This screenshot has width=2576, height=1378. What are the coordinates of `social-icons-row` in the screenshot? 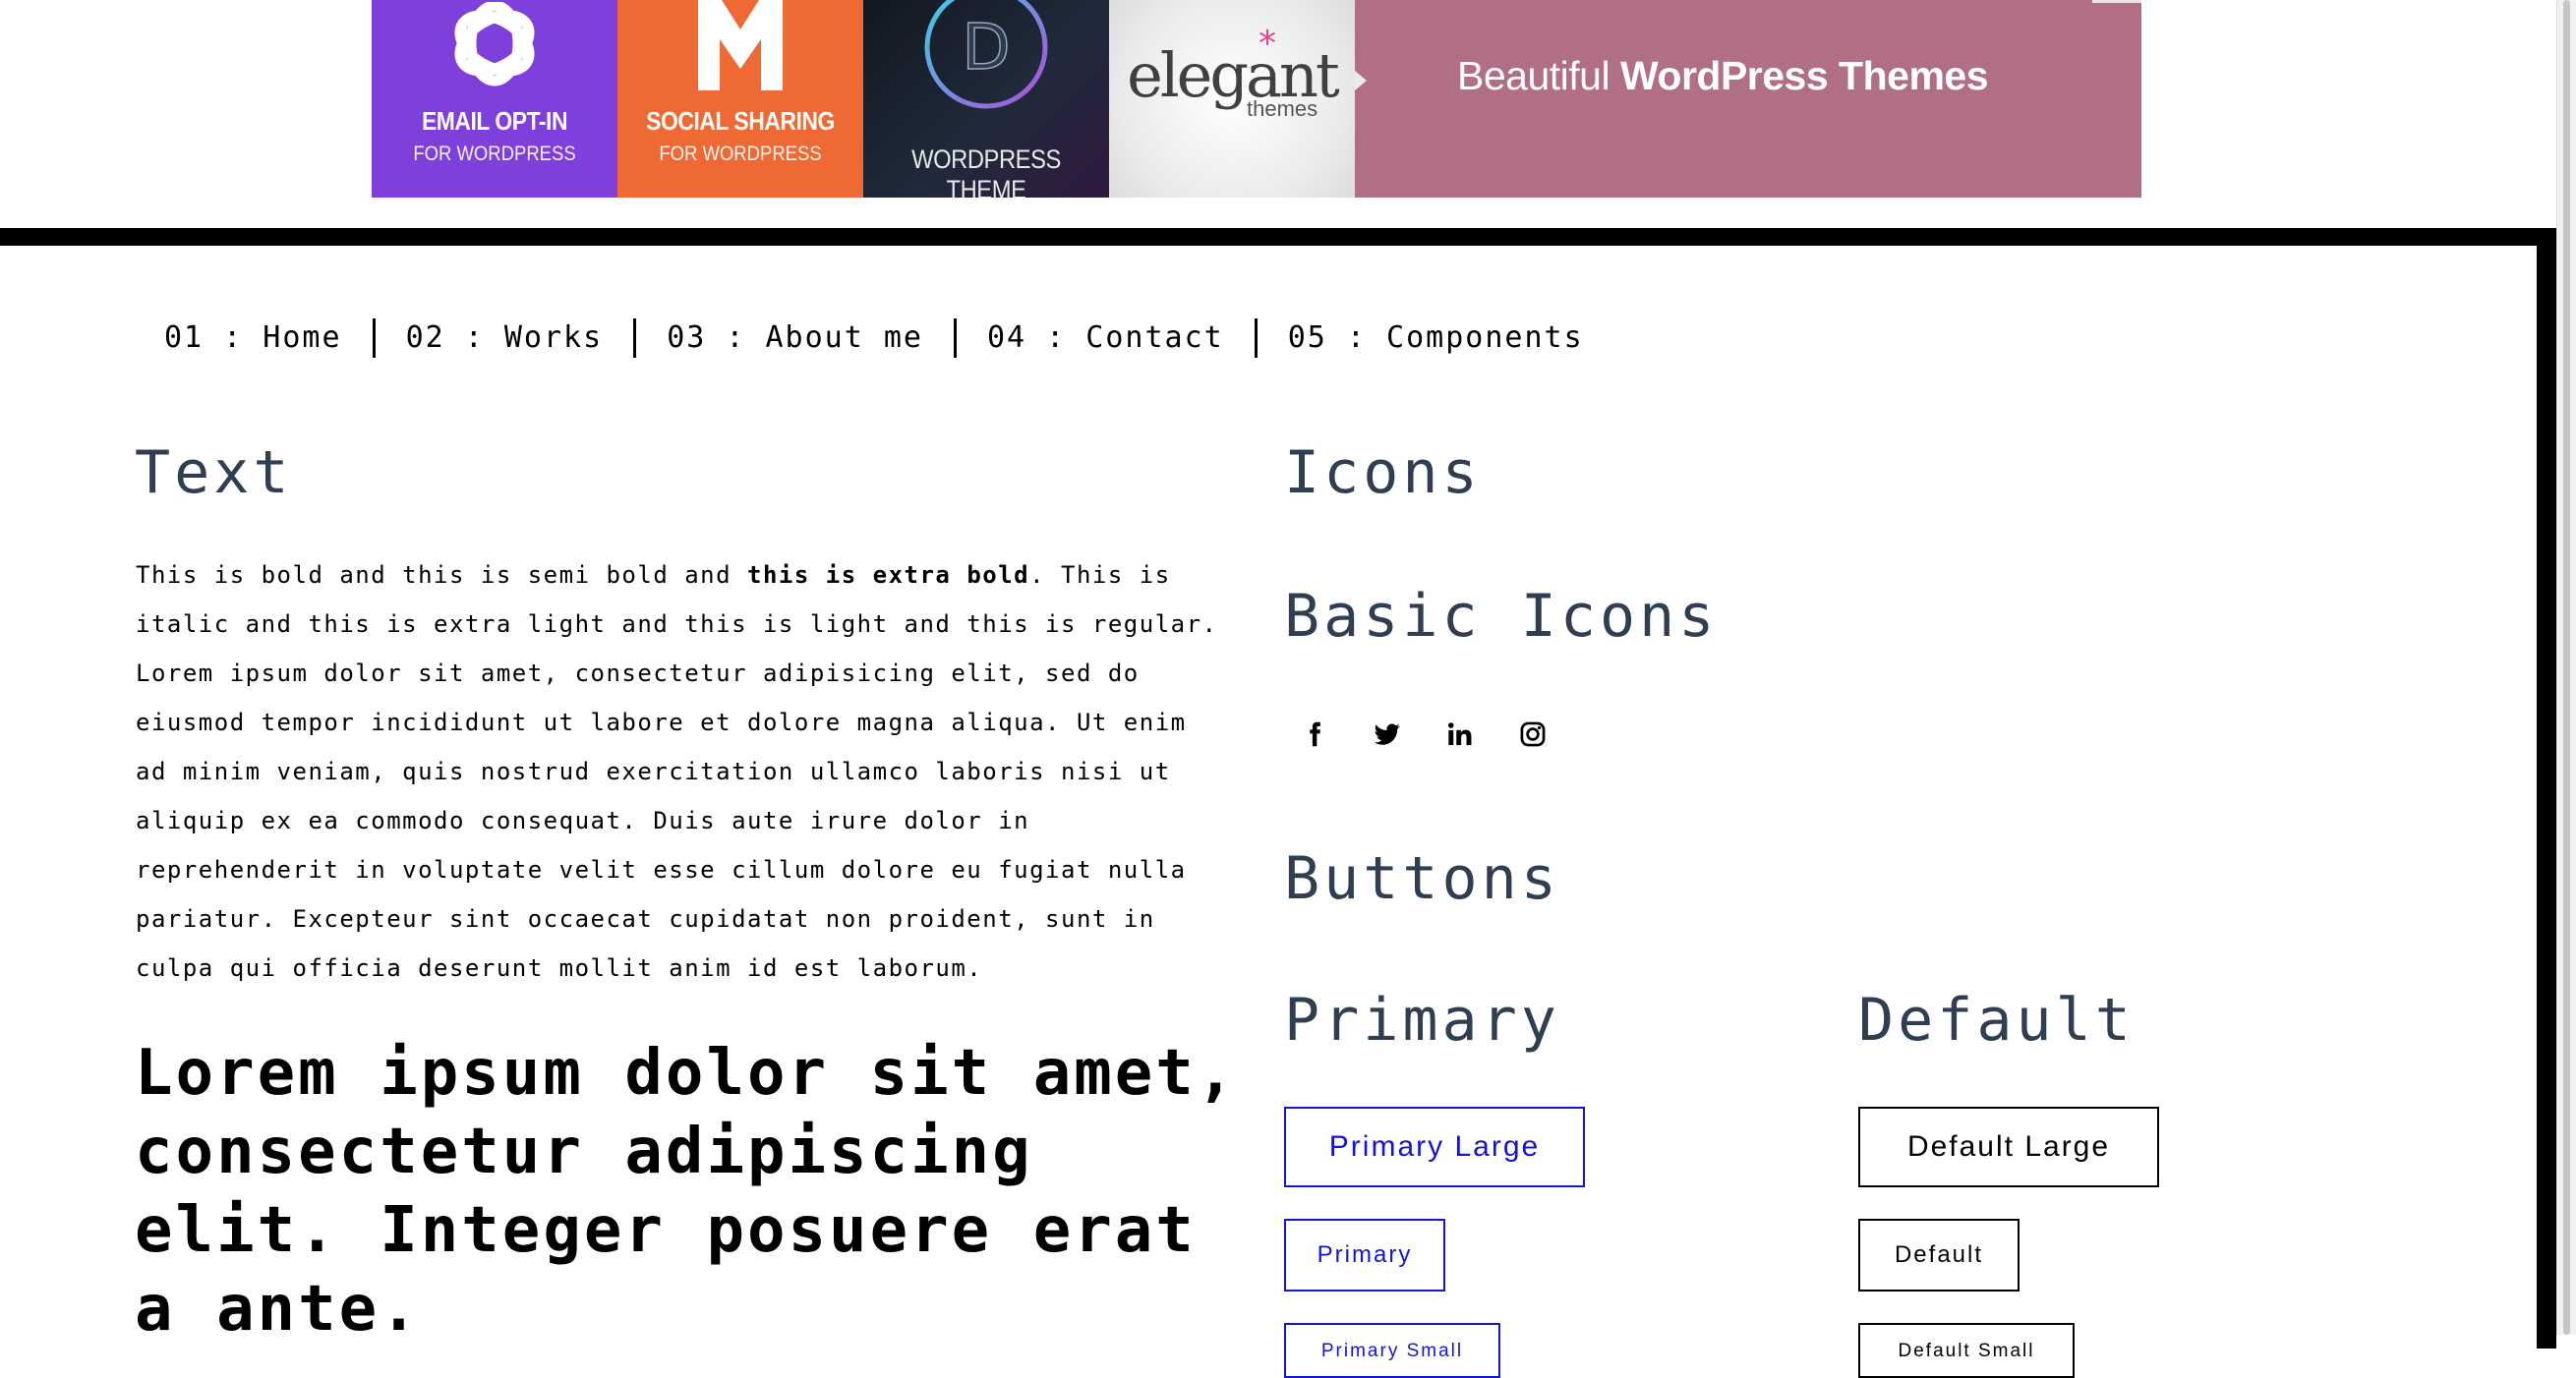 It's located at (1424, 734).